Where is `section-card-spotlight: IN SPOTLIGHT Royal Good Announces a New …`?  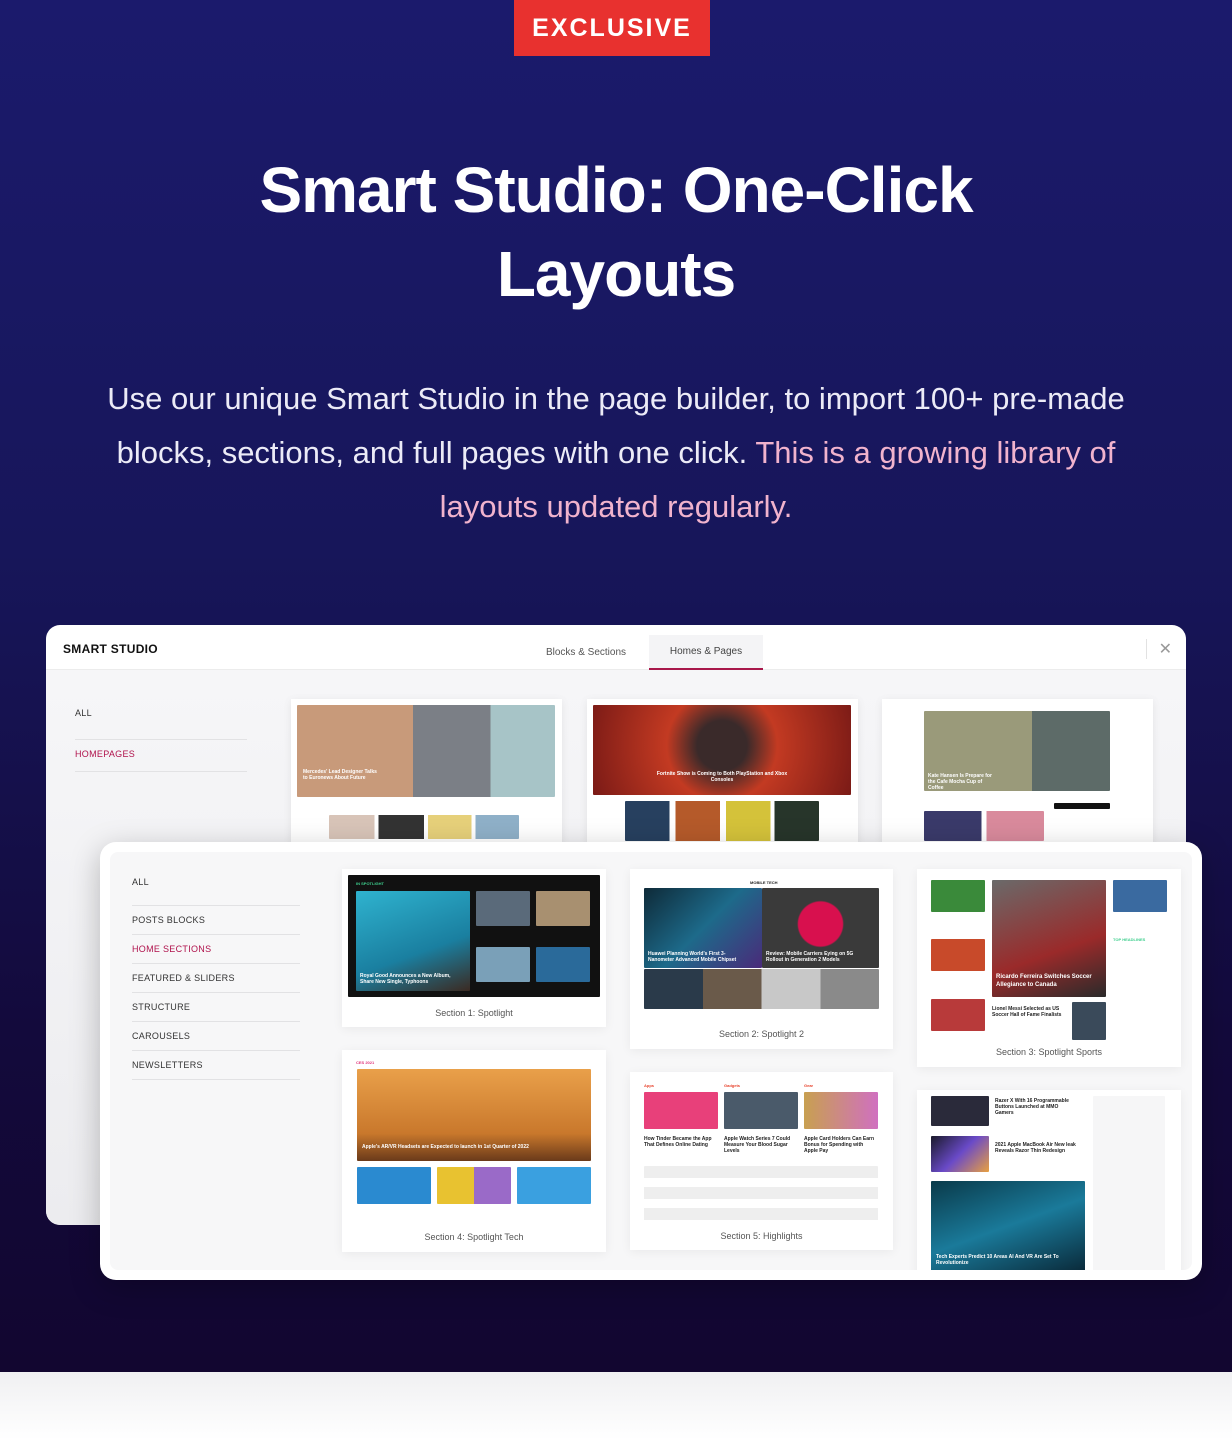
section-card-spotlight: IN SPOTLIGHT Royal Good Announces a New … is located at coordinates (474, 948).